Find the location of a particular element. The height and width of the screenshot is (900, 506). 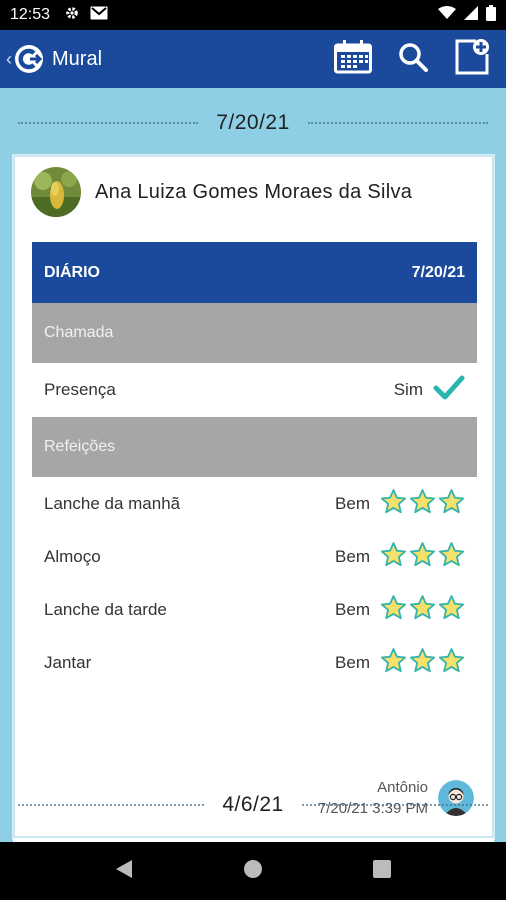

row-label: Jantar is located at coordinates (68, 662).